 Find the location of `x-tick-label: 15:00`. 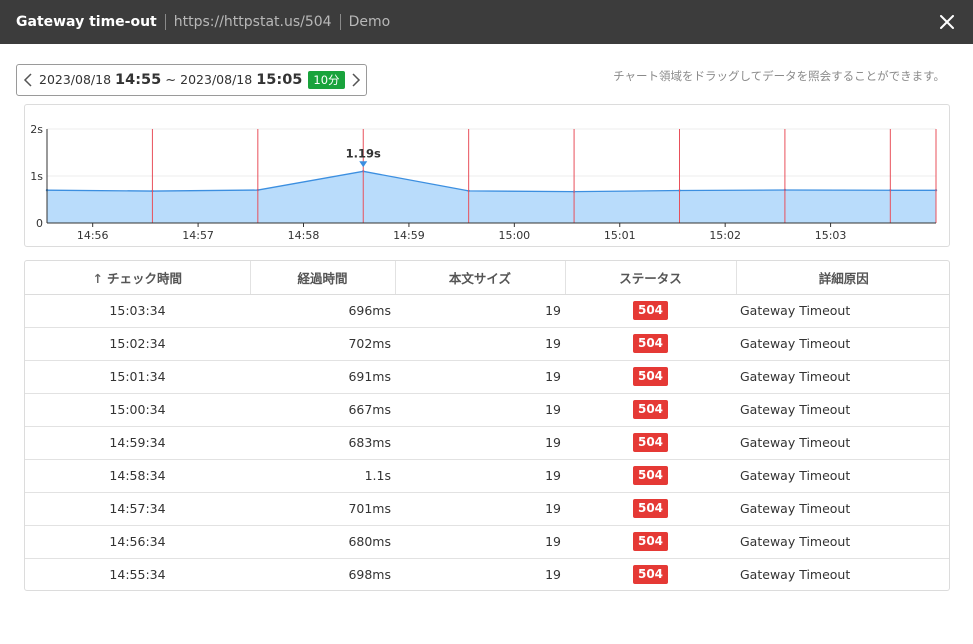

x-tick-label: 15:00 is located at coordinates (514, 235).